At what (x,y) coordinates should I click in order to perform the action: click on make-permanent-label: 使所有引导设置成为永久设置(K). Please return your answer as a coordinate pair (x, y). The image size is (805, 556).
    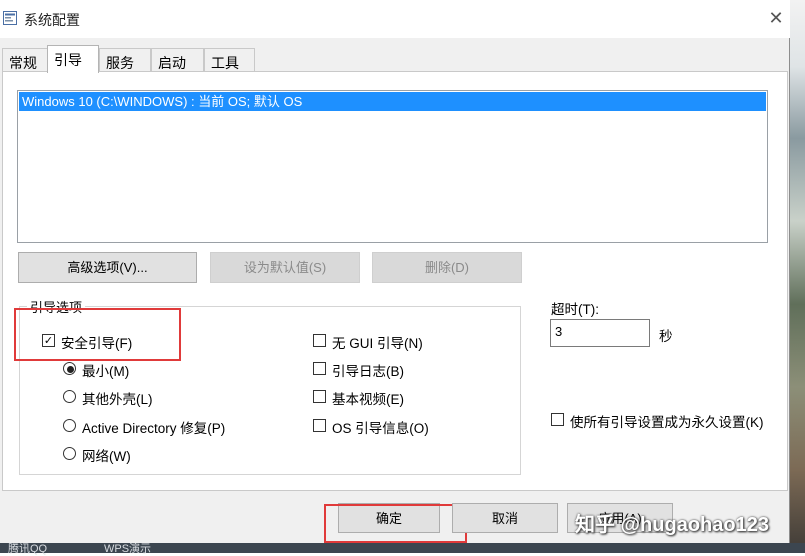
    Looking at the image, I should click on (667, 422).